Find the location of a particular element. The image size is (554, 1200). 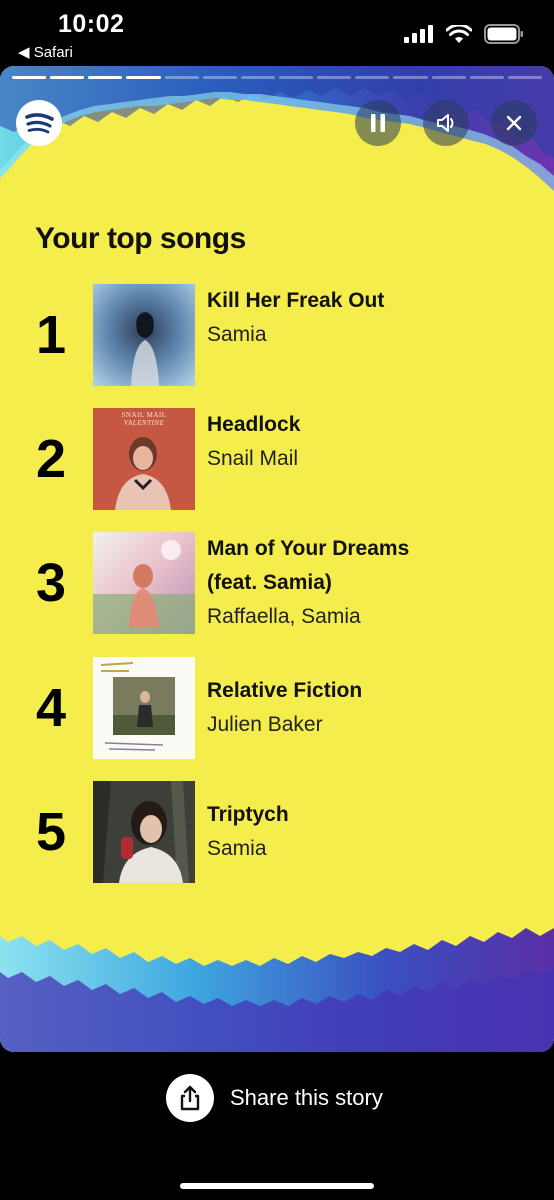

rank-number: 4 is located at coordinates (51, 708).